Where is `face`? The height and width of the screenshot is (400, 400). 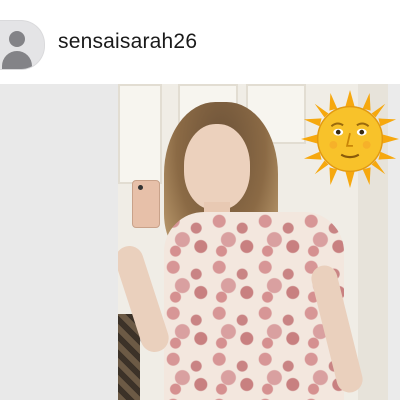 face is located at coordinates (217, 167).